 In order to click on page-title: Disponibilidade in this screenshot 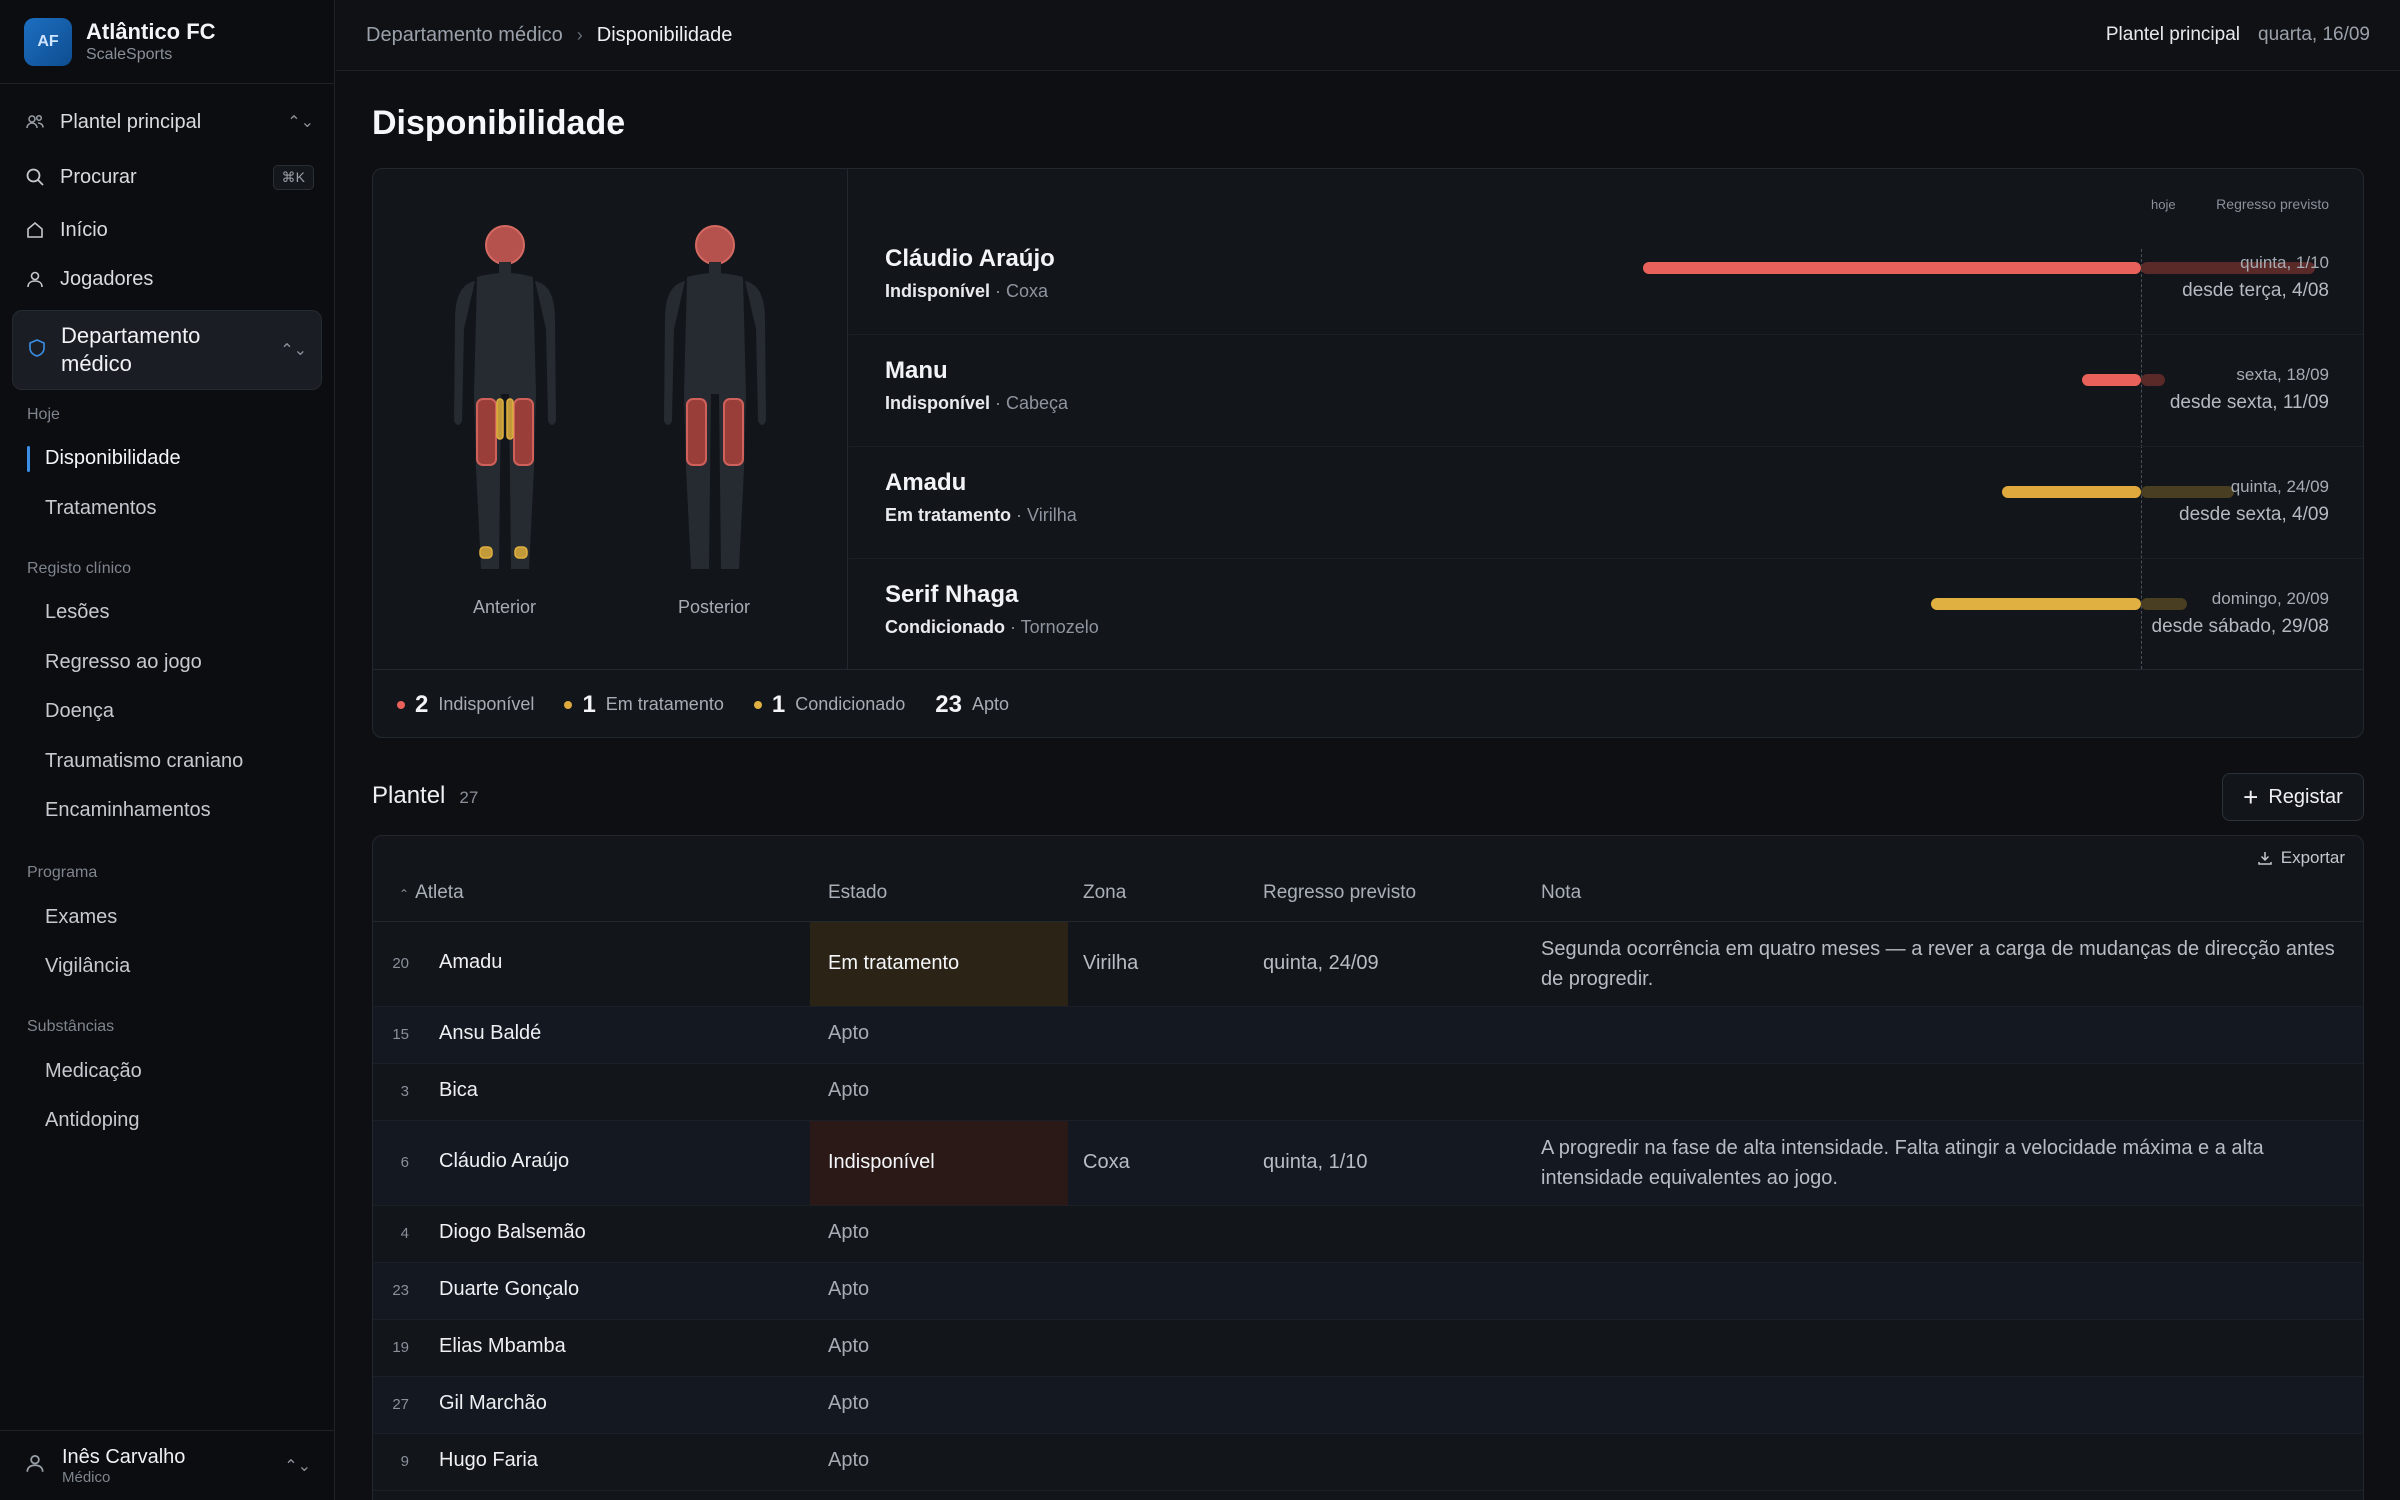, I will do `click(499, 123)`.